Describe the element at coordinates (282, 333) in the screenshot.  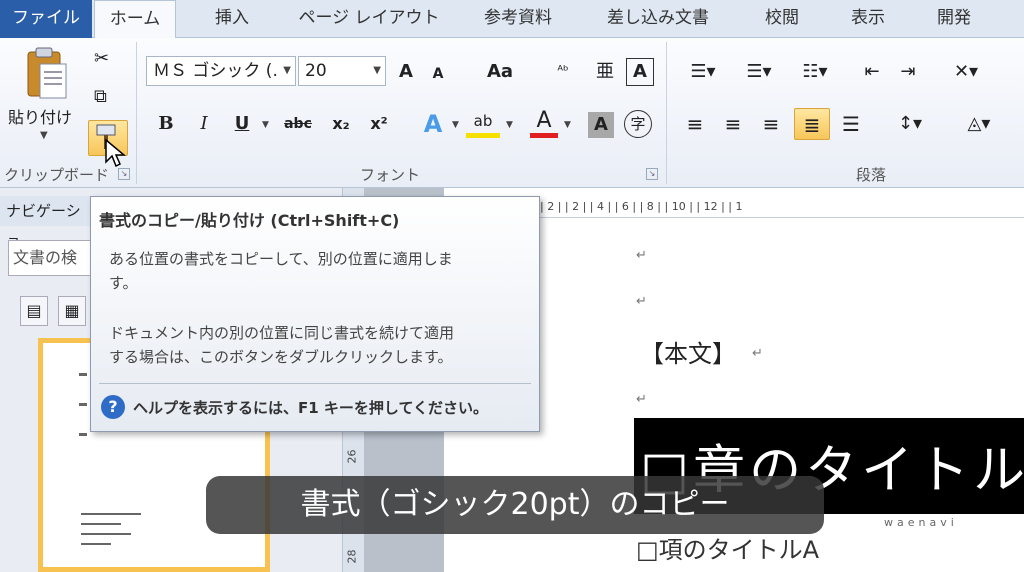
I see `tooltip-body-line: ドキュメント内の別の位置に同じ書式を続けて適用` at that location.